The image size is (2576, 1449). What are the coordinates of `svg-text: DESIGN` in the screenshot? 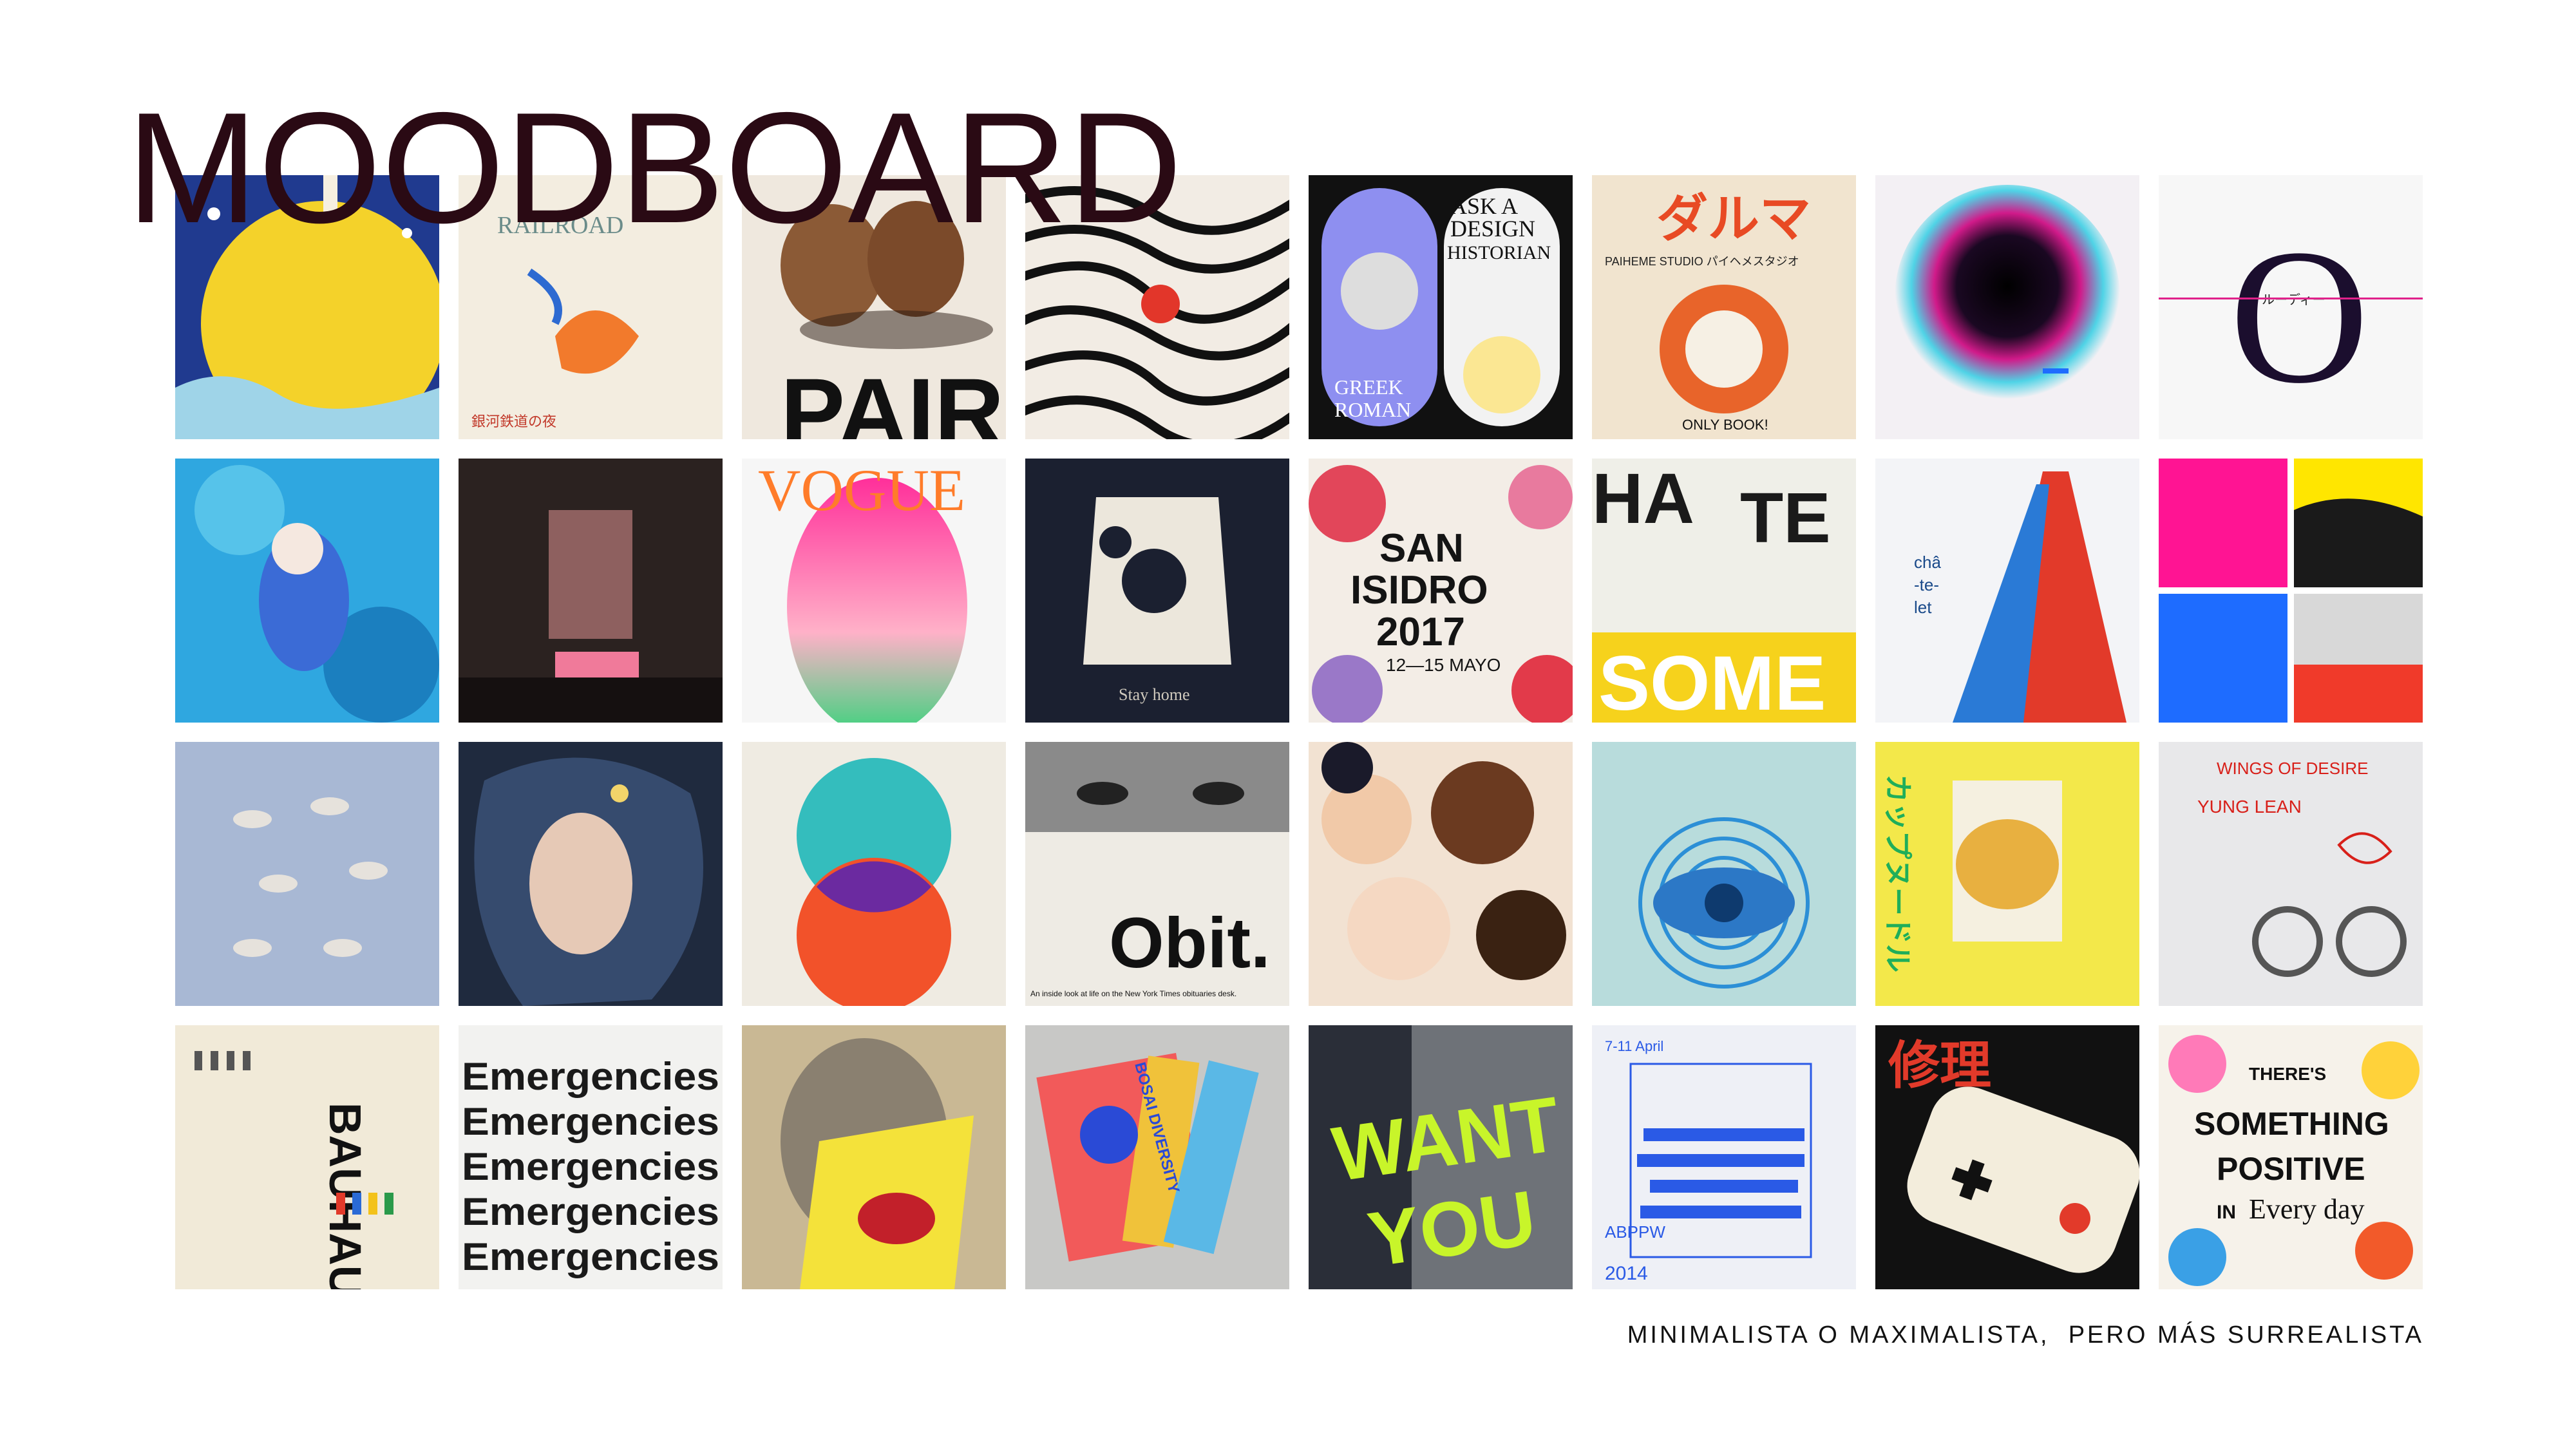 It's located at (1492, 229).